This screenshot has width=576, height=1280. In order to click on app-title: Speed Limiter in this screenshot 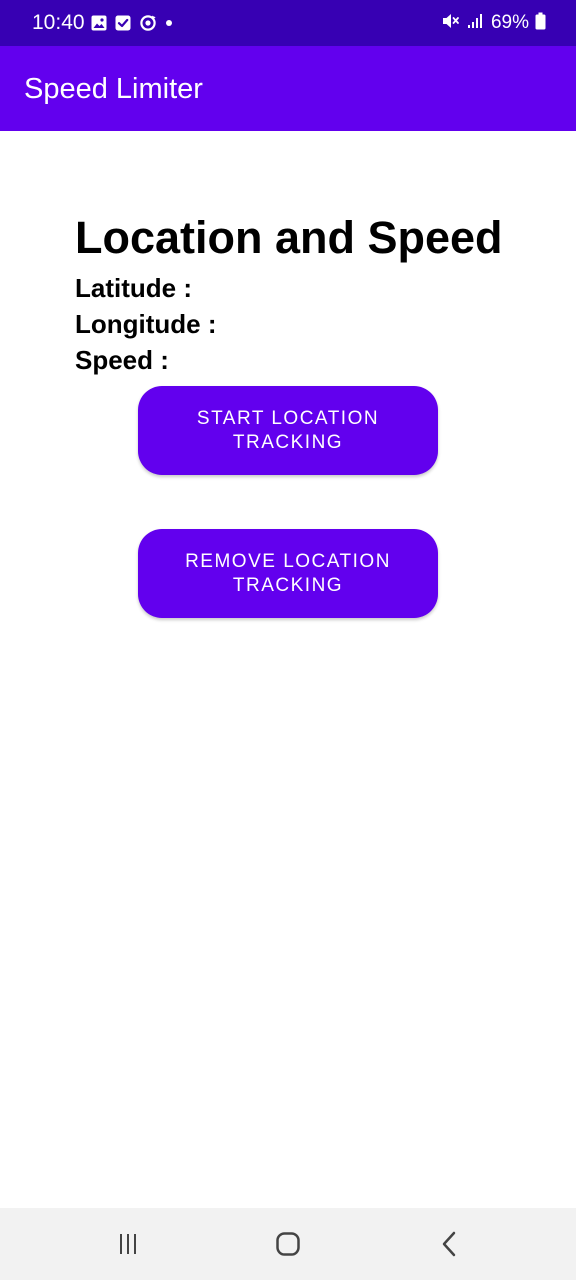, I will do `click(113, 89)`.